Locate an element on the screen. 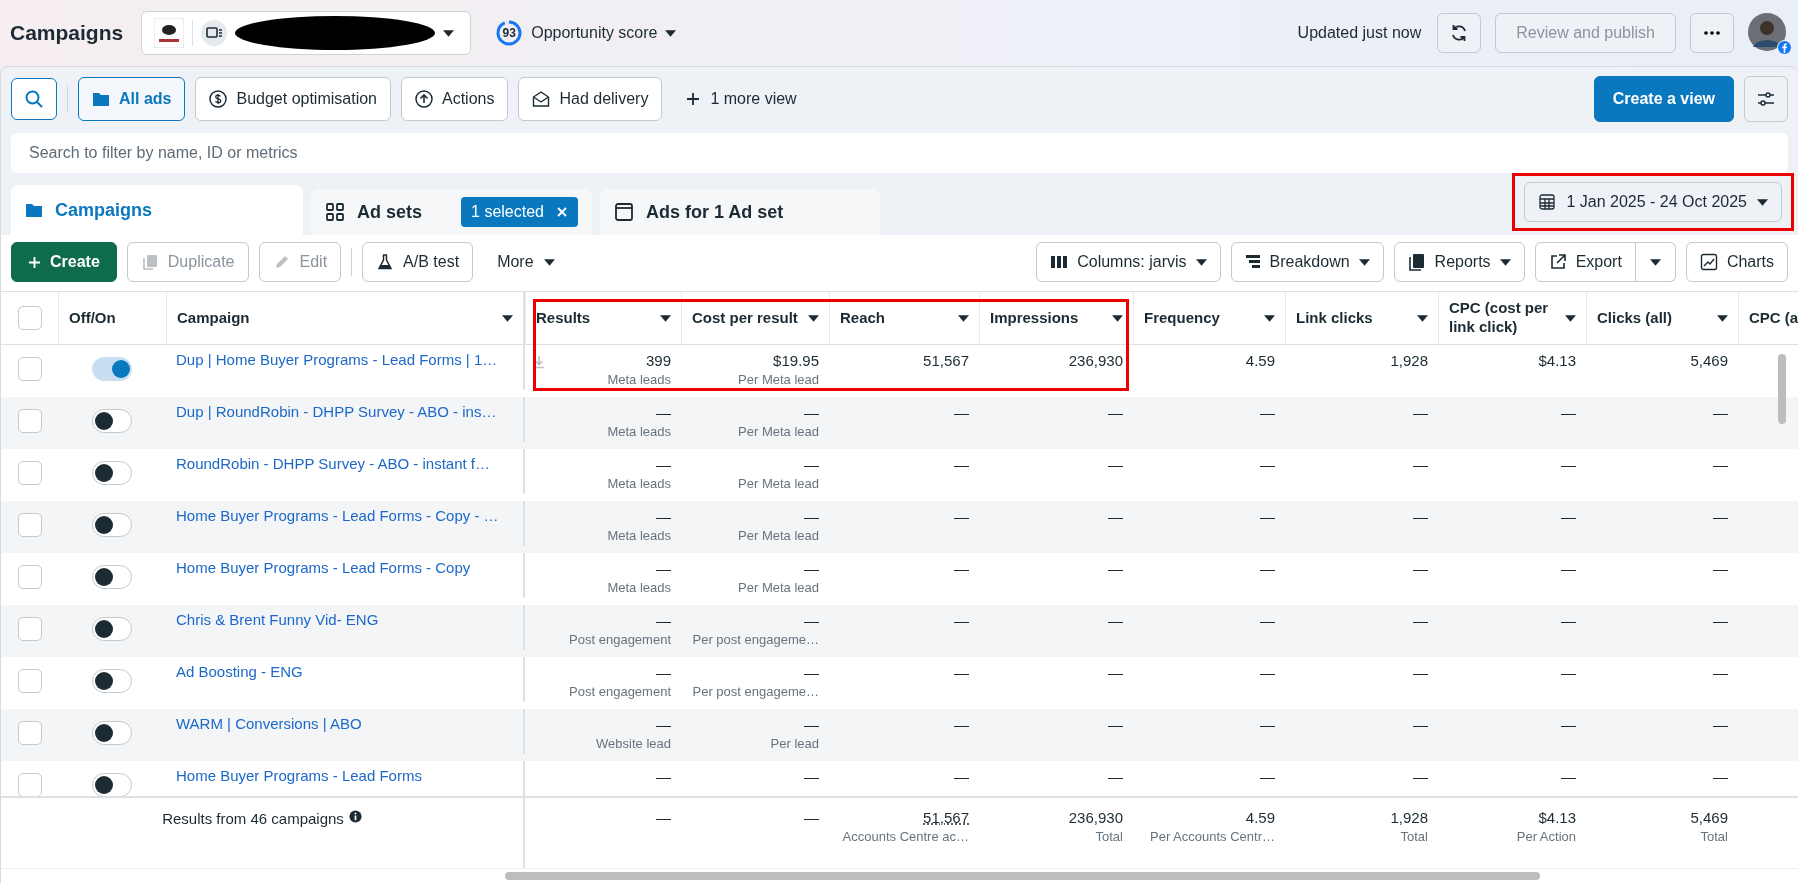 The width and height of the screenshot is (1798, 883). search-button is located at coordinates (34, 99).